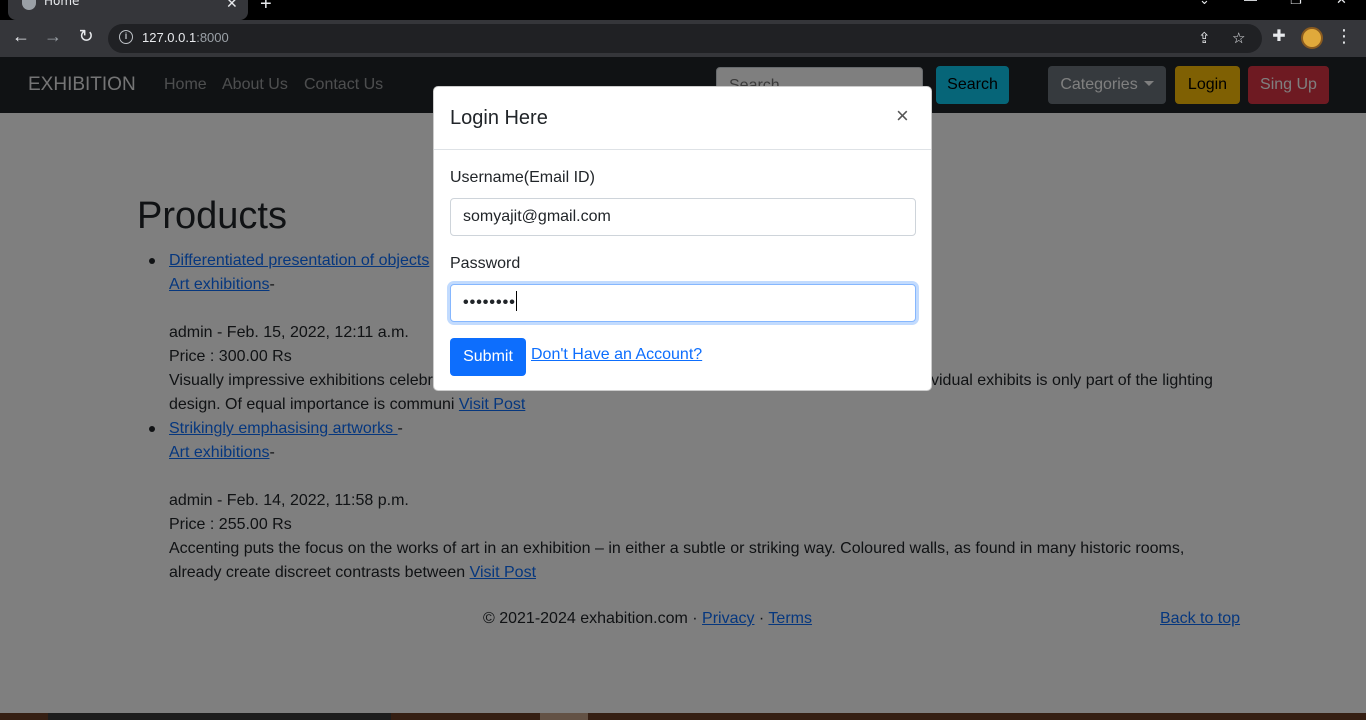 Image resolution: width=1366 pixels, height=720 pixels. What do you see at coordinates (485, 263) in the screenshot?
I see `password-label: Password` at bounding box center [485, 263].